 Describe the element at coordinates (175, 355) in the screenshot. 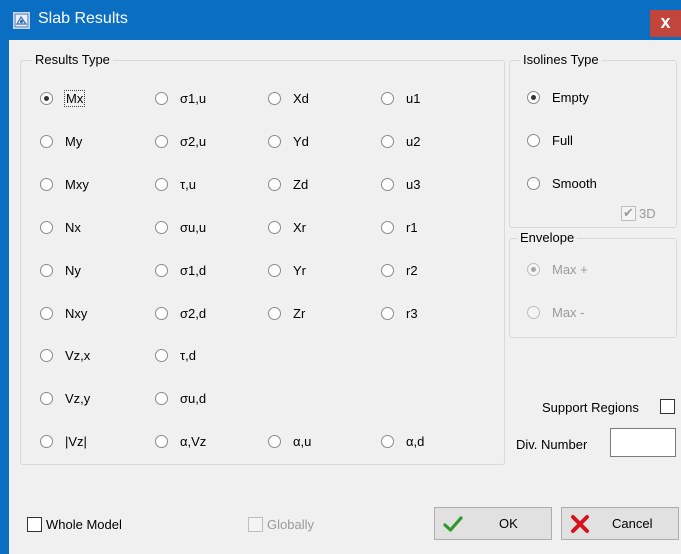

I see `radio-d: τ,d` at that location.